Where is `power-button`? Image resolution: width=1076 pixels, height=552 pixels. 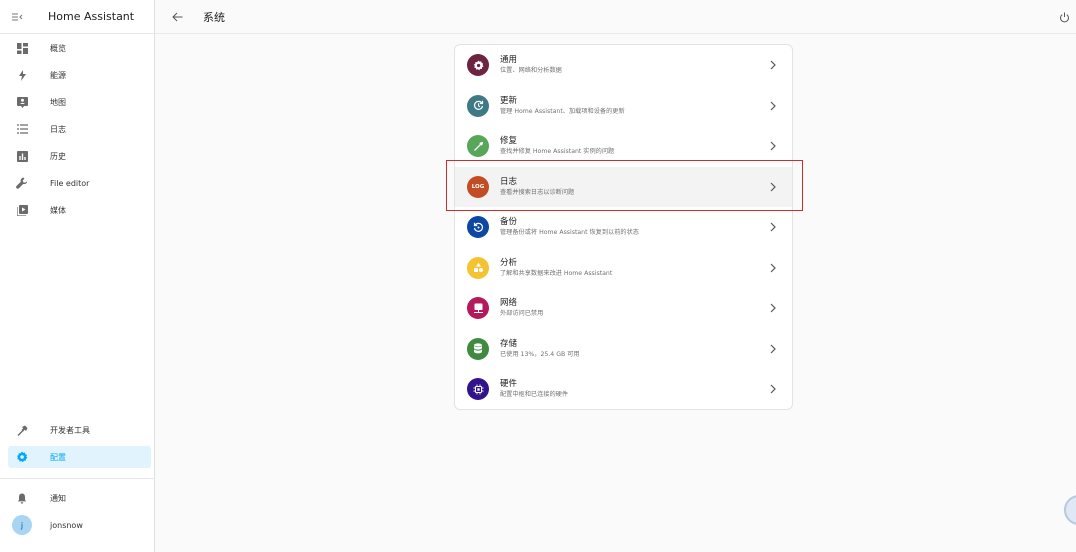
power-button is located at coordinates (1064, 17).